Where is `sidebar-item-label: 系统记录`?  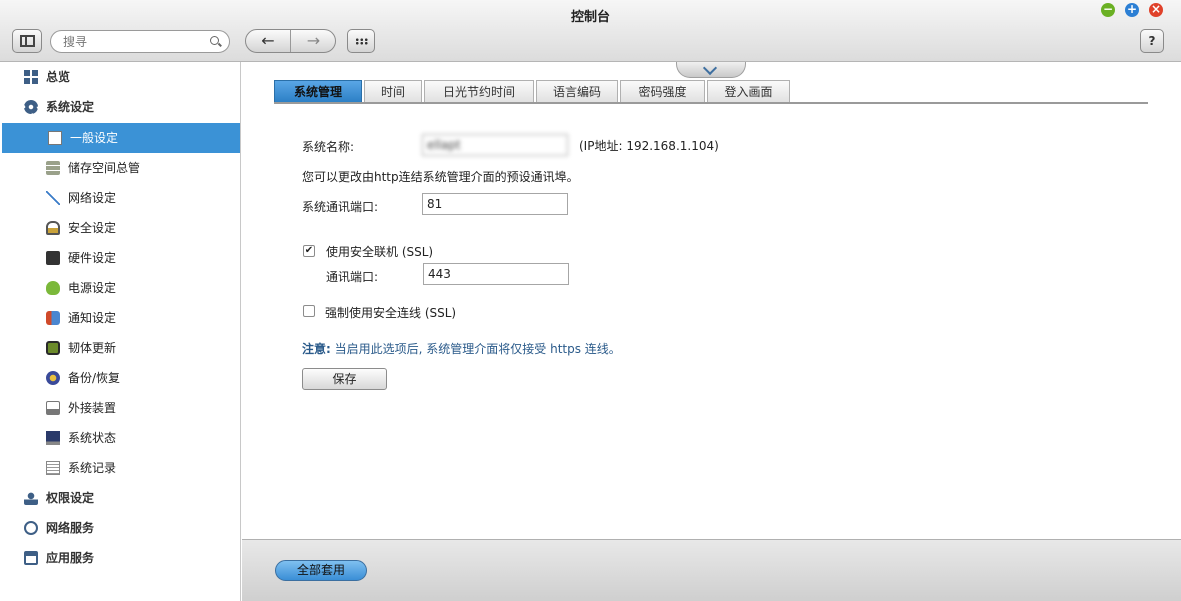
sidebar-item-label: 系统记录 is located at coordinates (92, 468).